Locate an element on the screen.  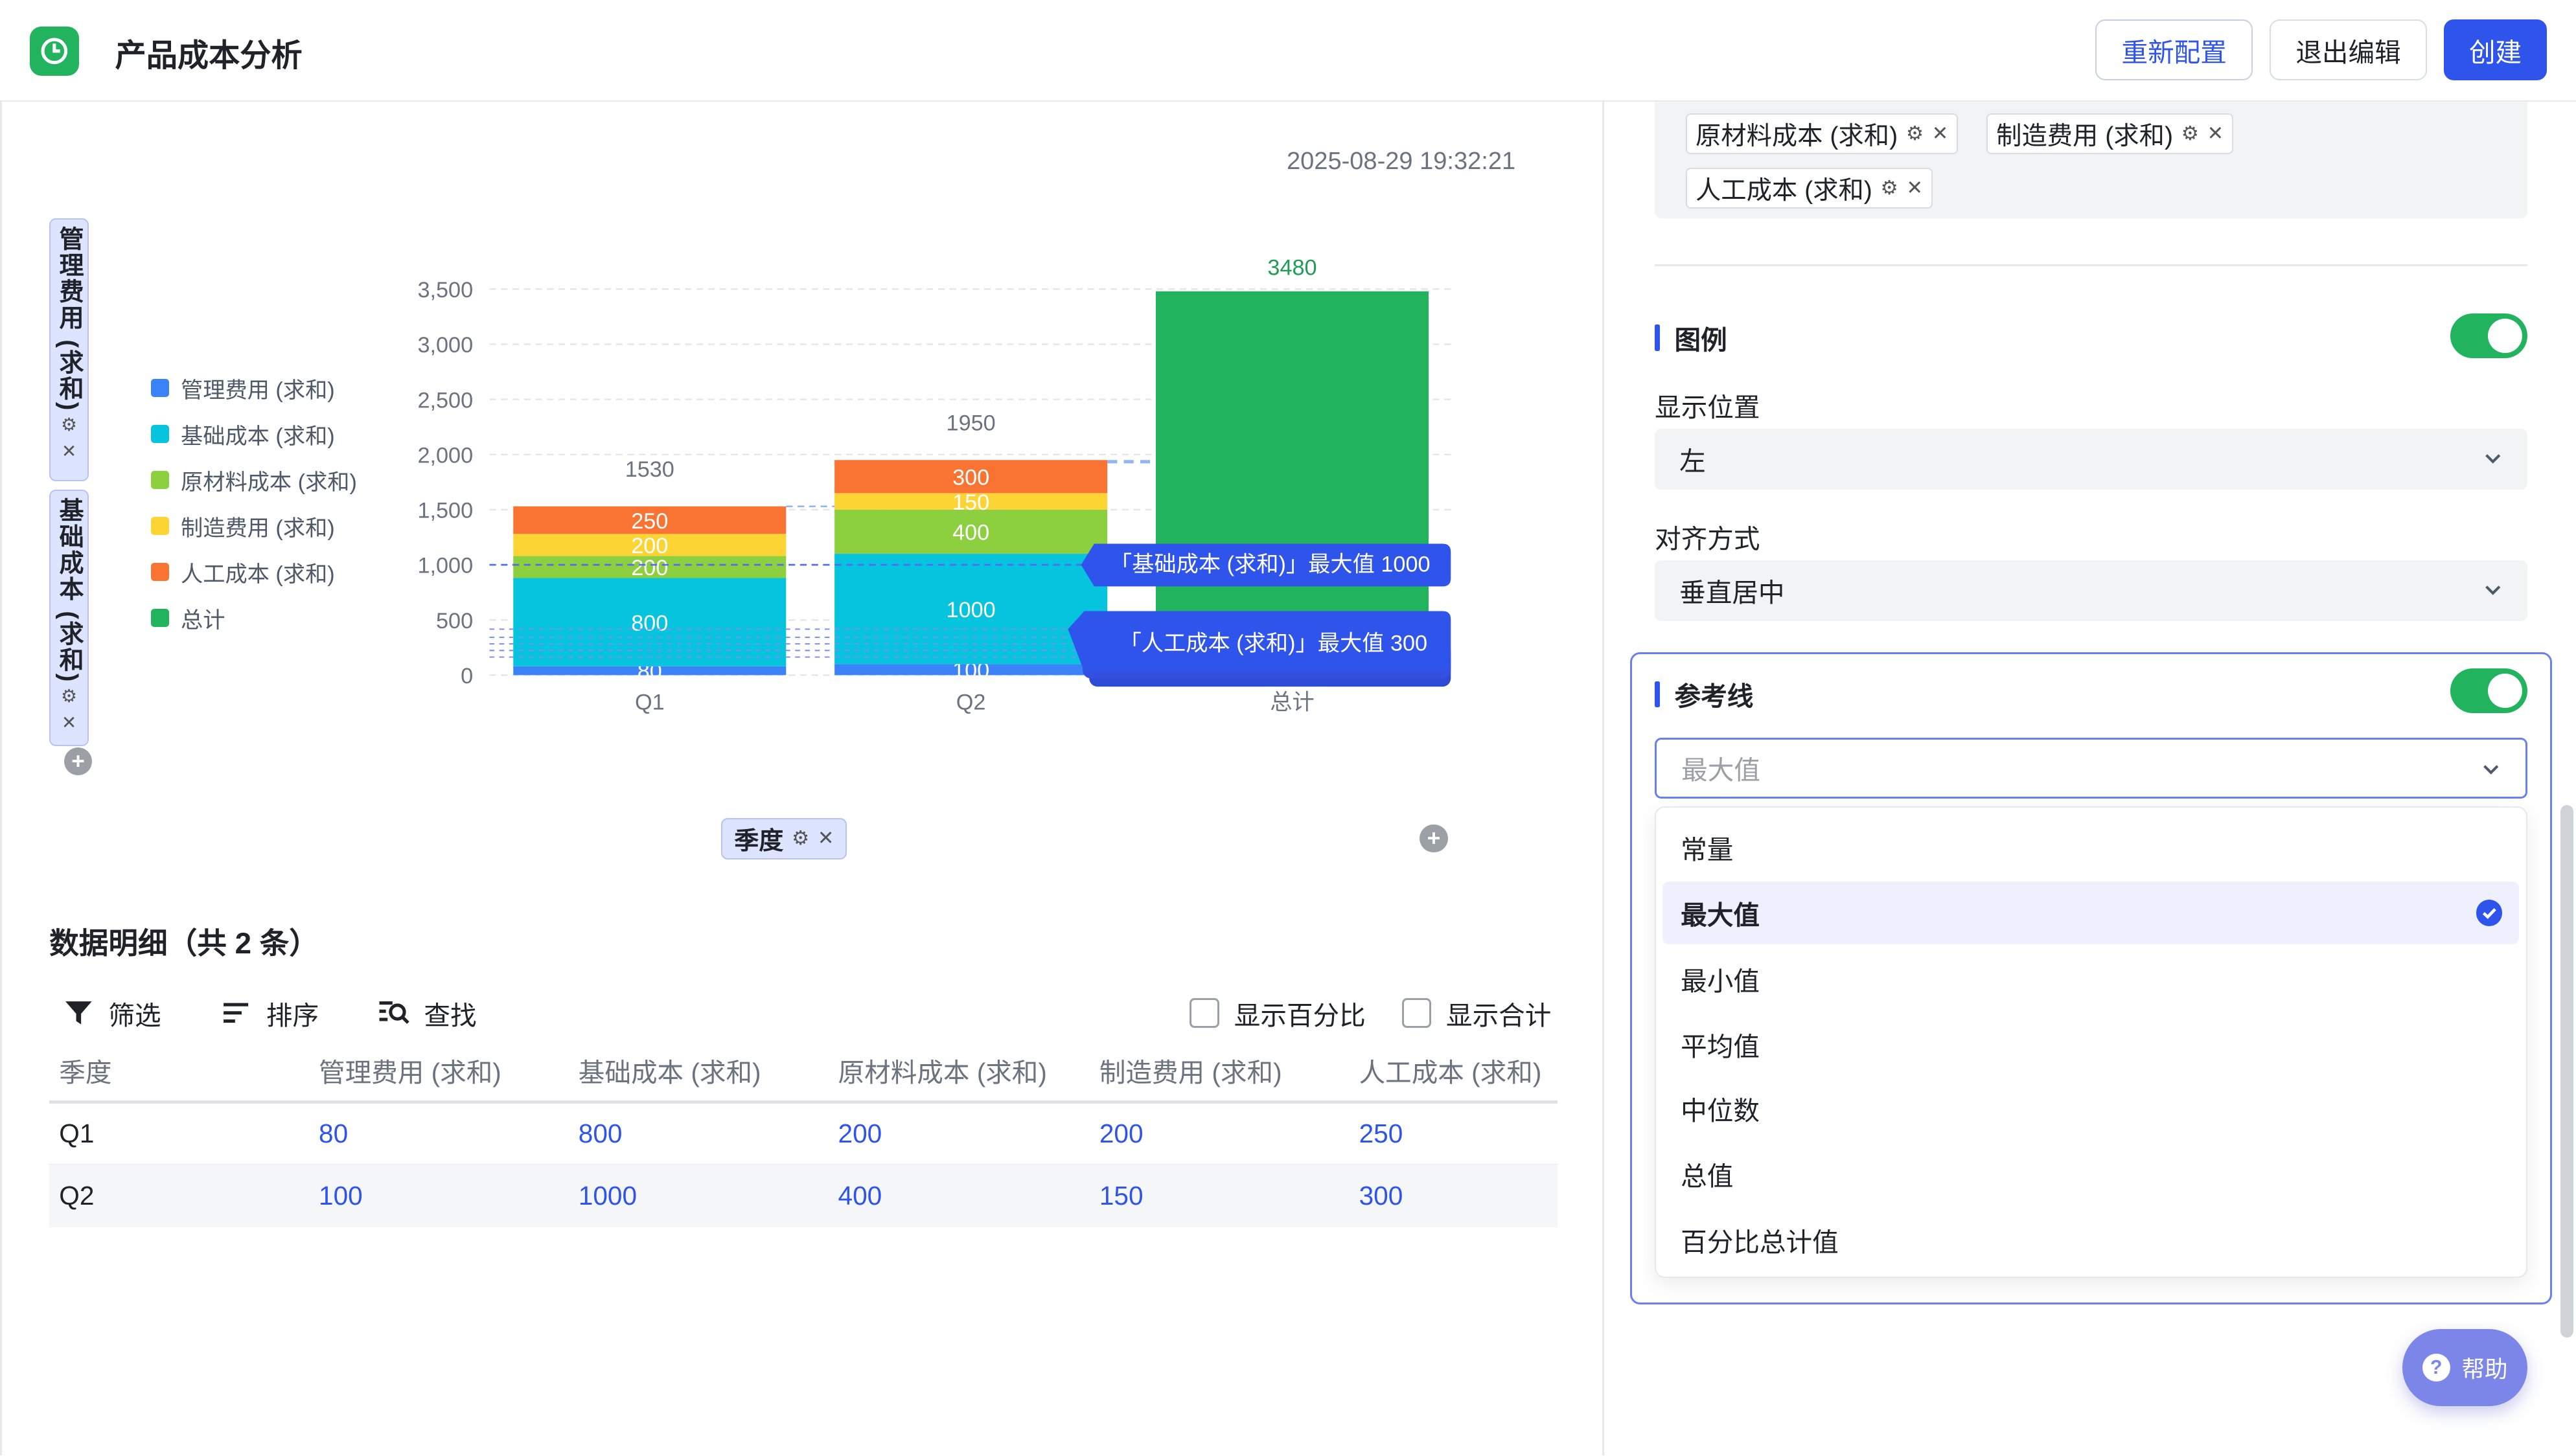
table-cell: 100 is located at coordinates (439, 1196).